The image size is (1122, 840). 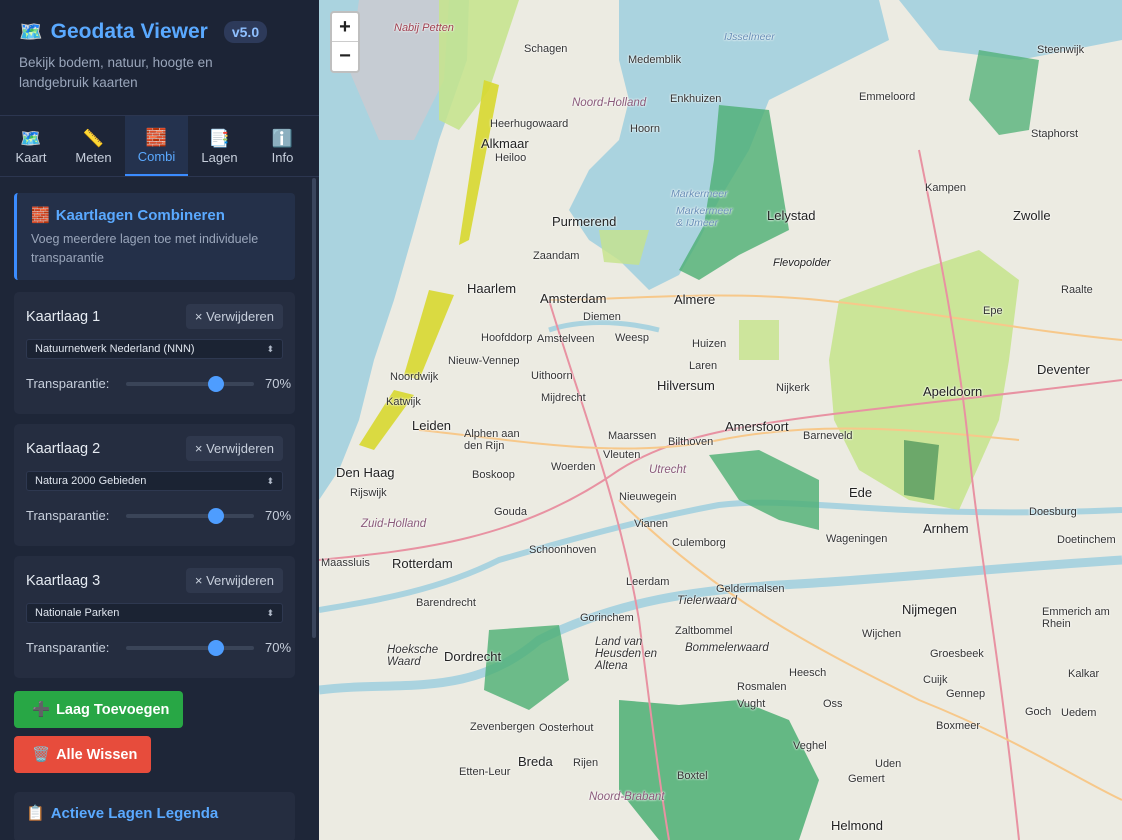 What do you see at coordinates (1053, 512) in the screenshot?
I see `place-label: Doesburg` at bounding box center [1053, 512].